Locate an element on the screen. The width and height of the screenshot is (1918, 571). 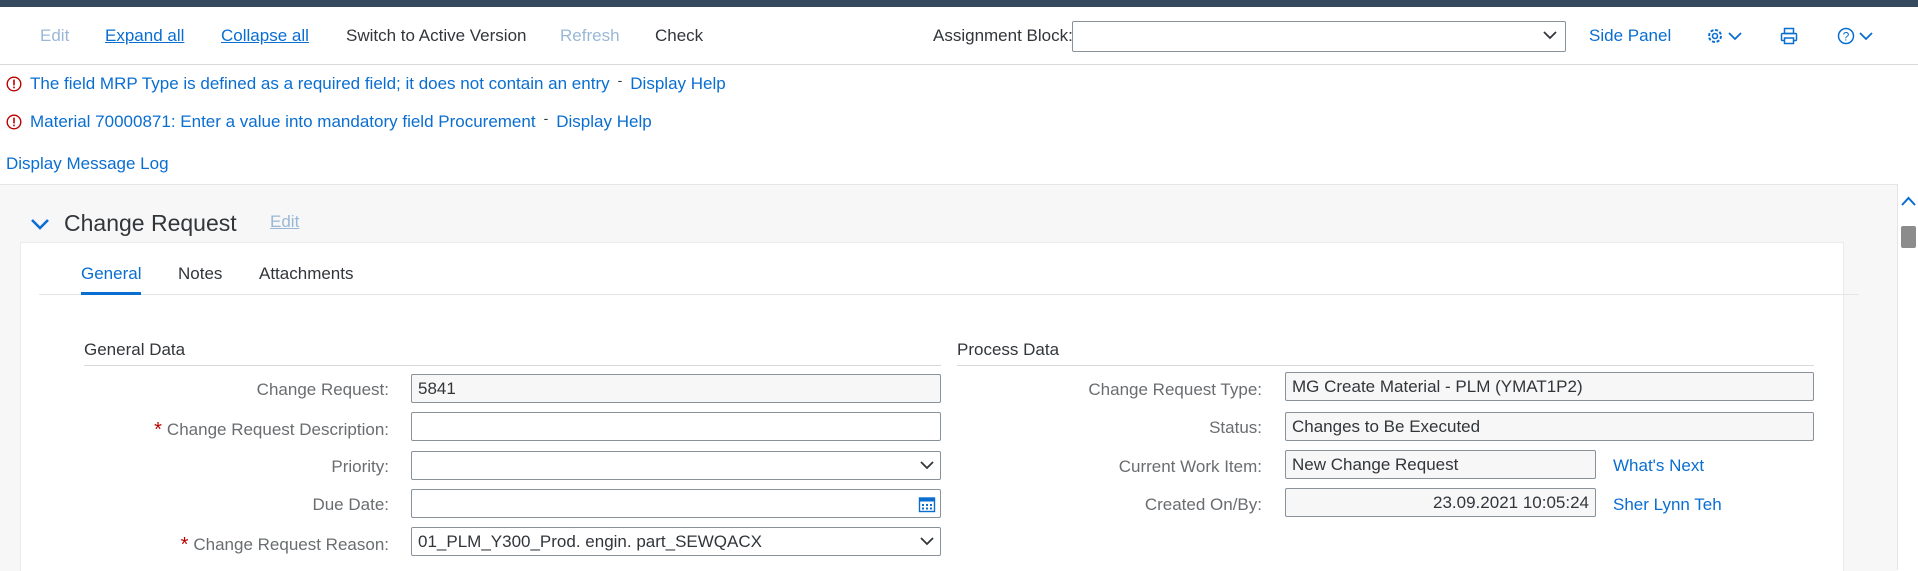
current-work-item-label: Current Work Item: is located at coordinates (1190, 466).